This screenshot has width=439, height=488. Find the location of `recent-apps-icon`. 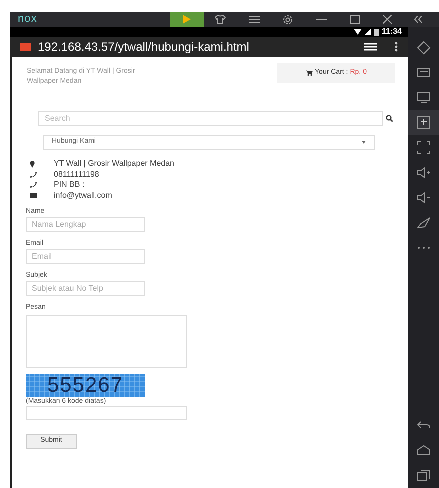

recent-apps-icon is located at coordinates (423, 475).